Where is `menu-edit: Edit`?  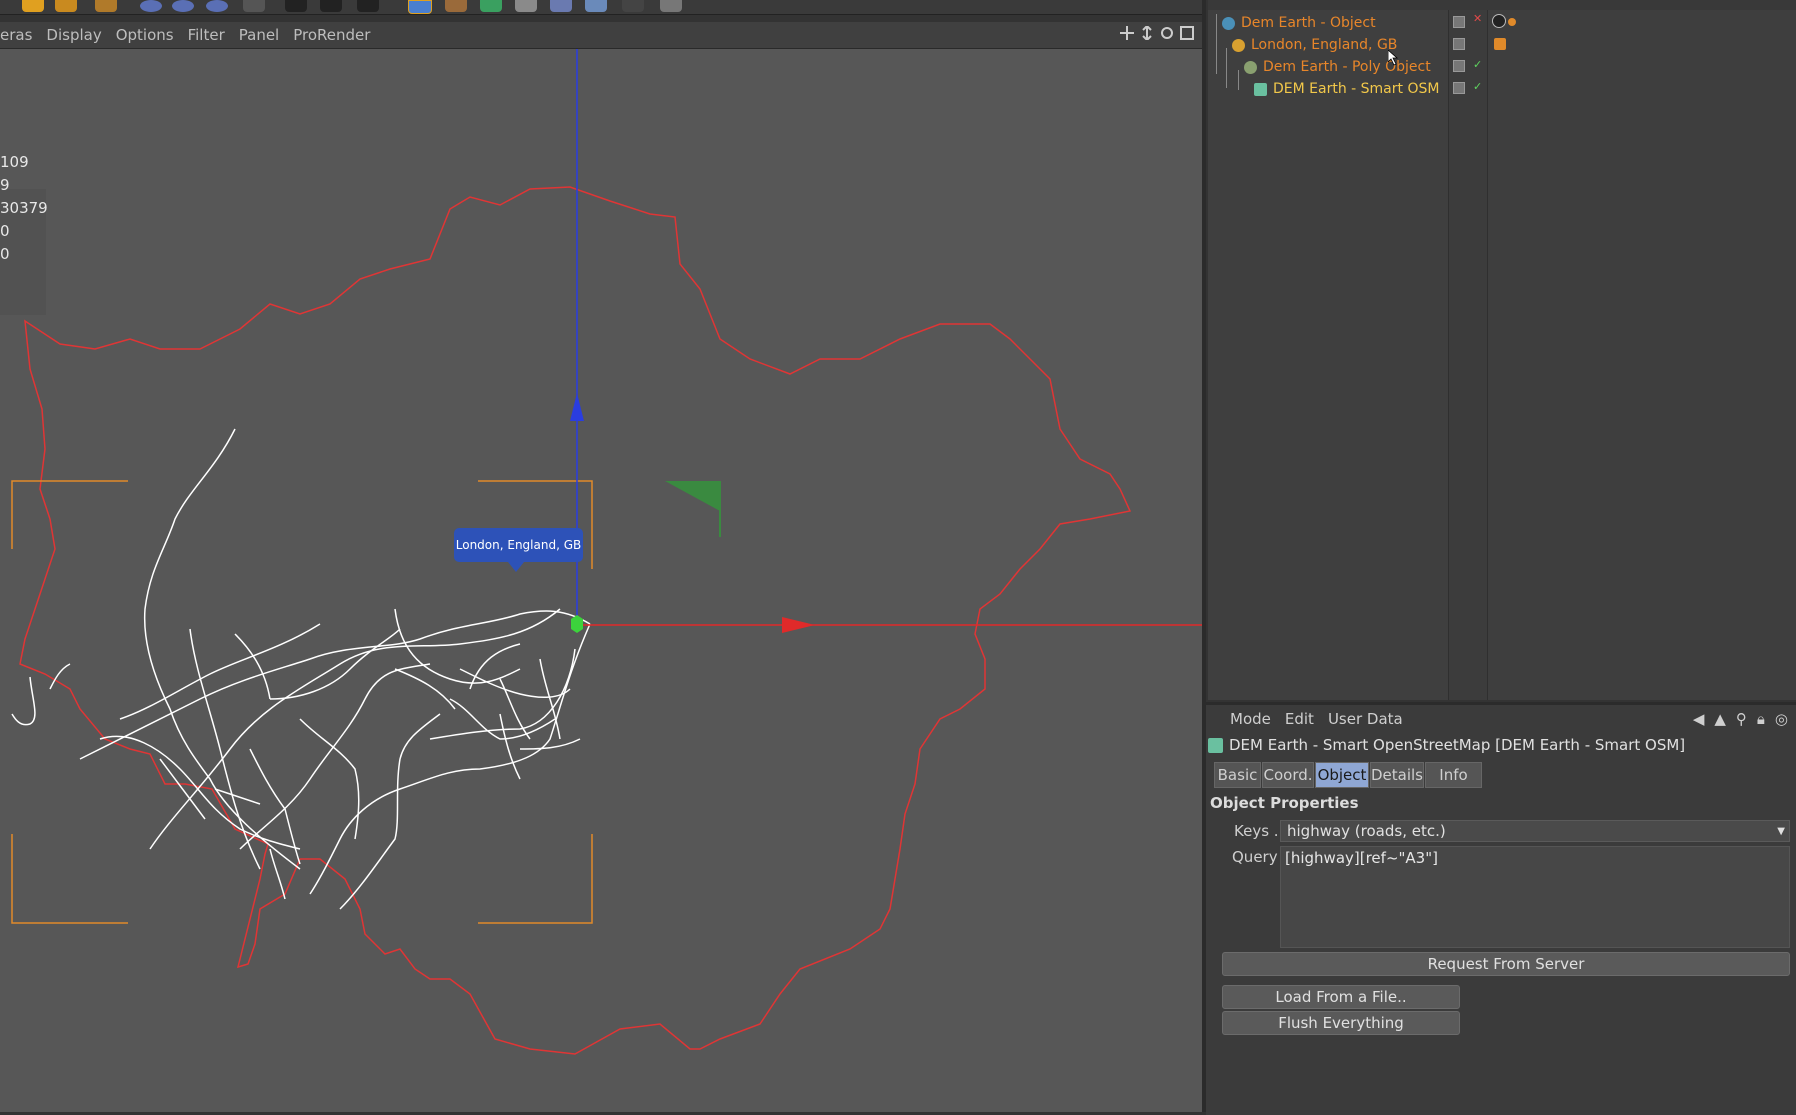 menu-edit: Edit is located at coordinates (1299, 719).